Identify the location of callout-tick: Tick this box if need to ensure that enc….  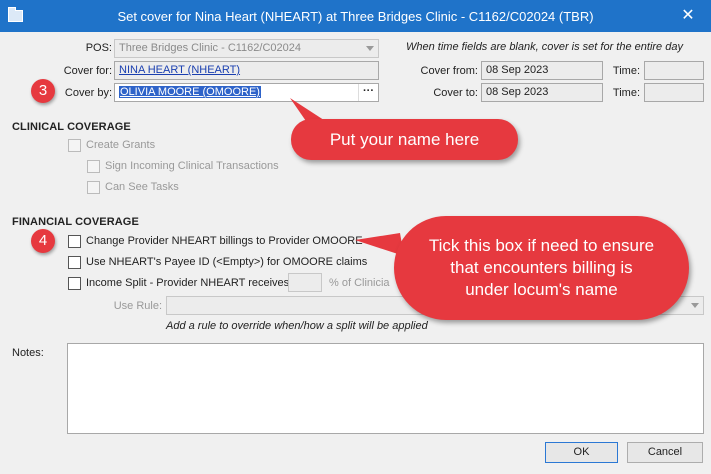
(541, 268).